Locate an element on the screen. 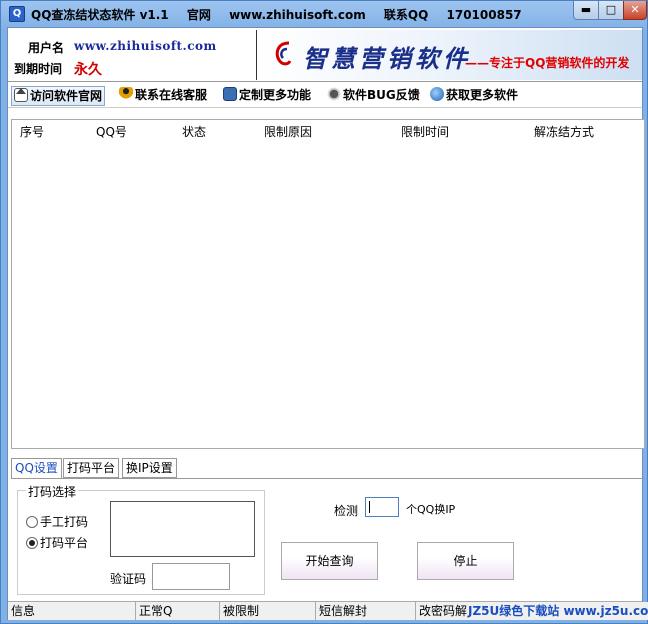 Image resolution: width=648 pixels, height=624 pixels. globe-icon is located at coordinates (437, 94).